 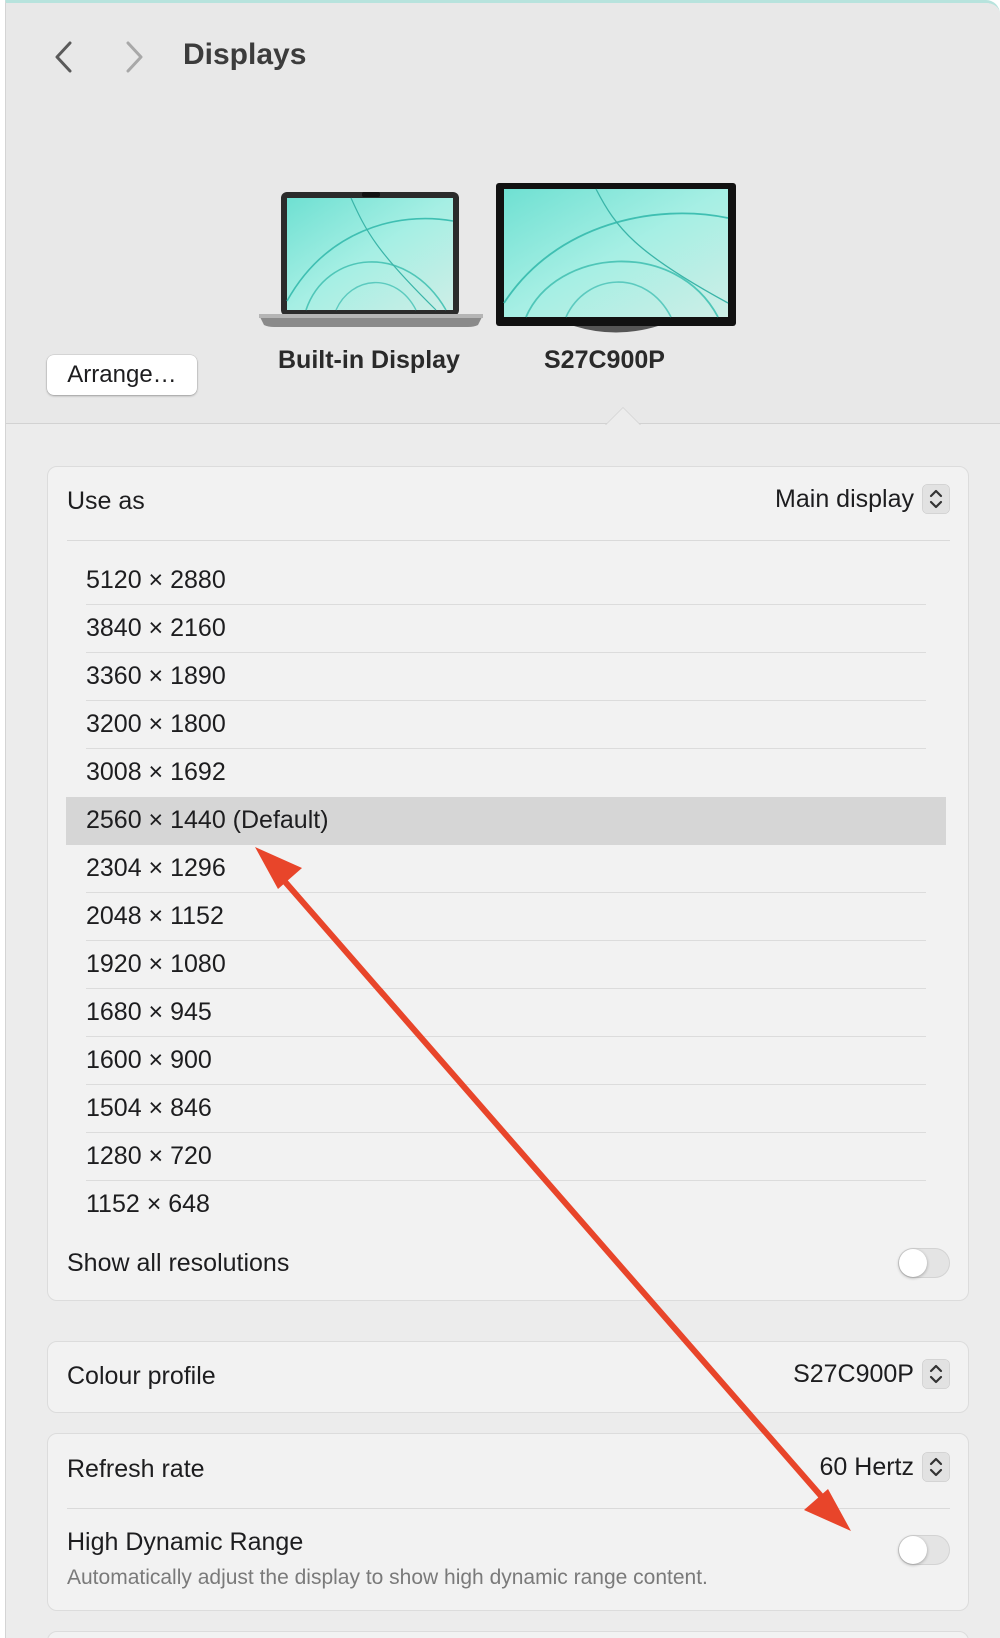 I want to click on resolution-option: 1680 × 945, so click(x=506, y=1013).